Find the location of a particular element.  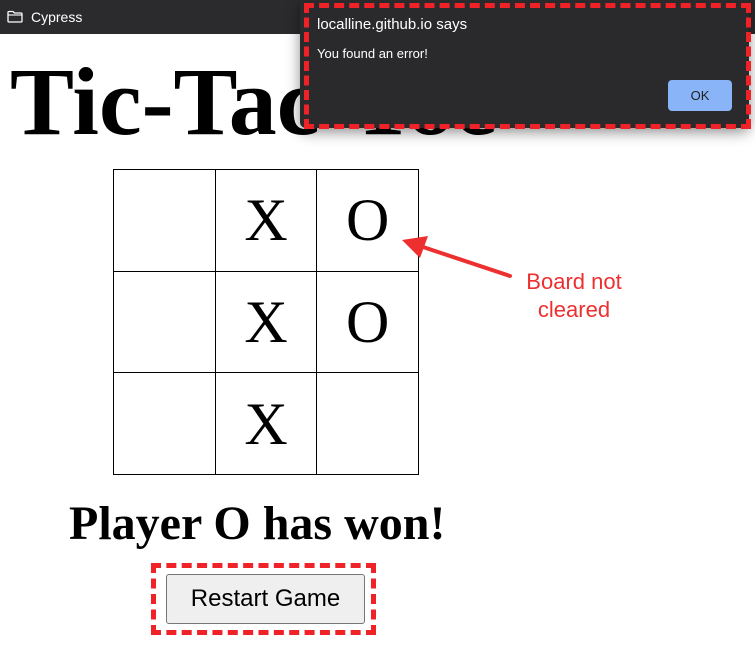

game-status: Player O has won! is located at coordinates (257, 523).